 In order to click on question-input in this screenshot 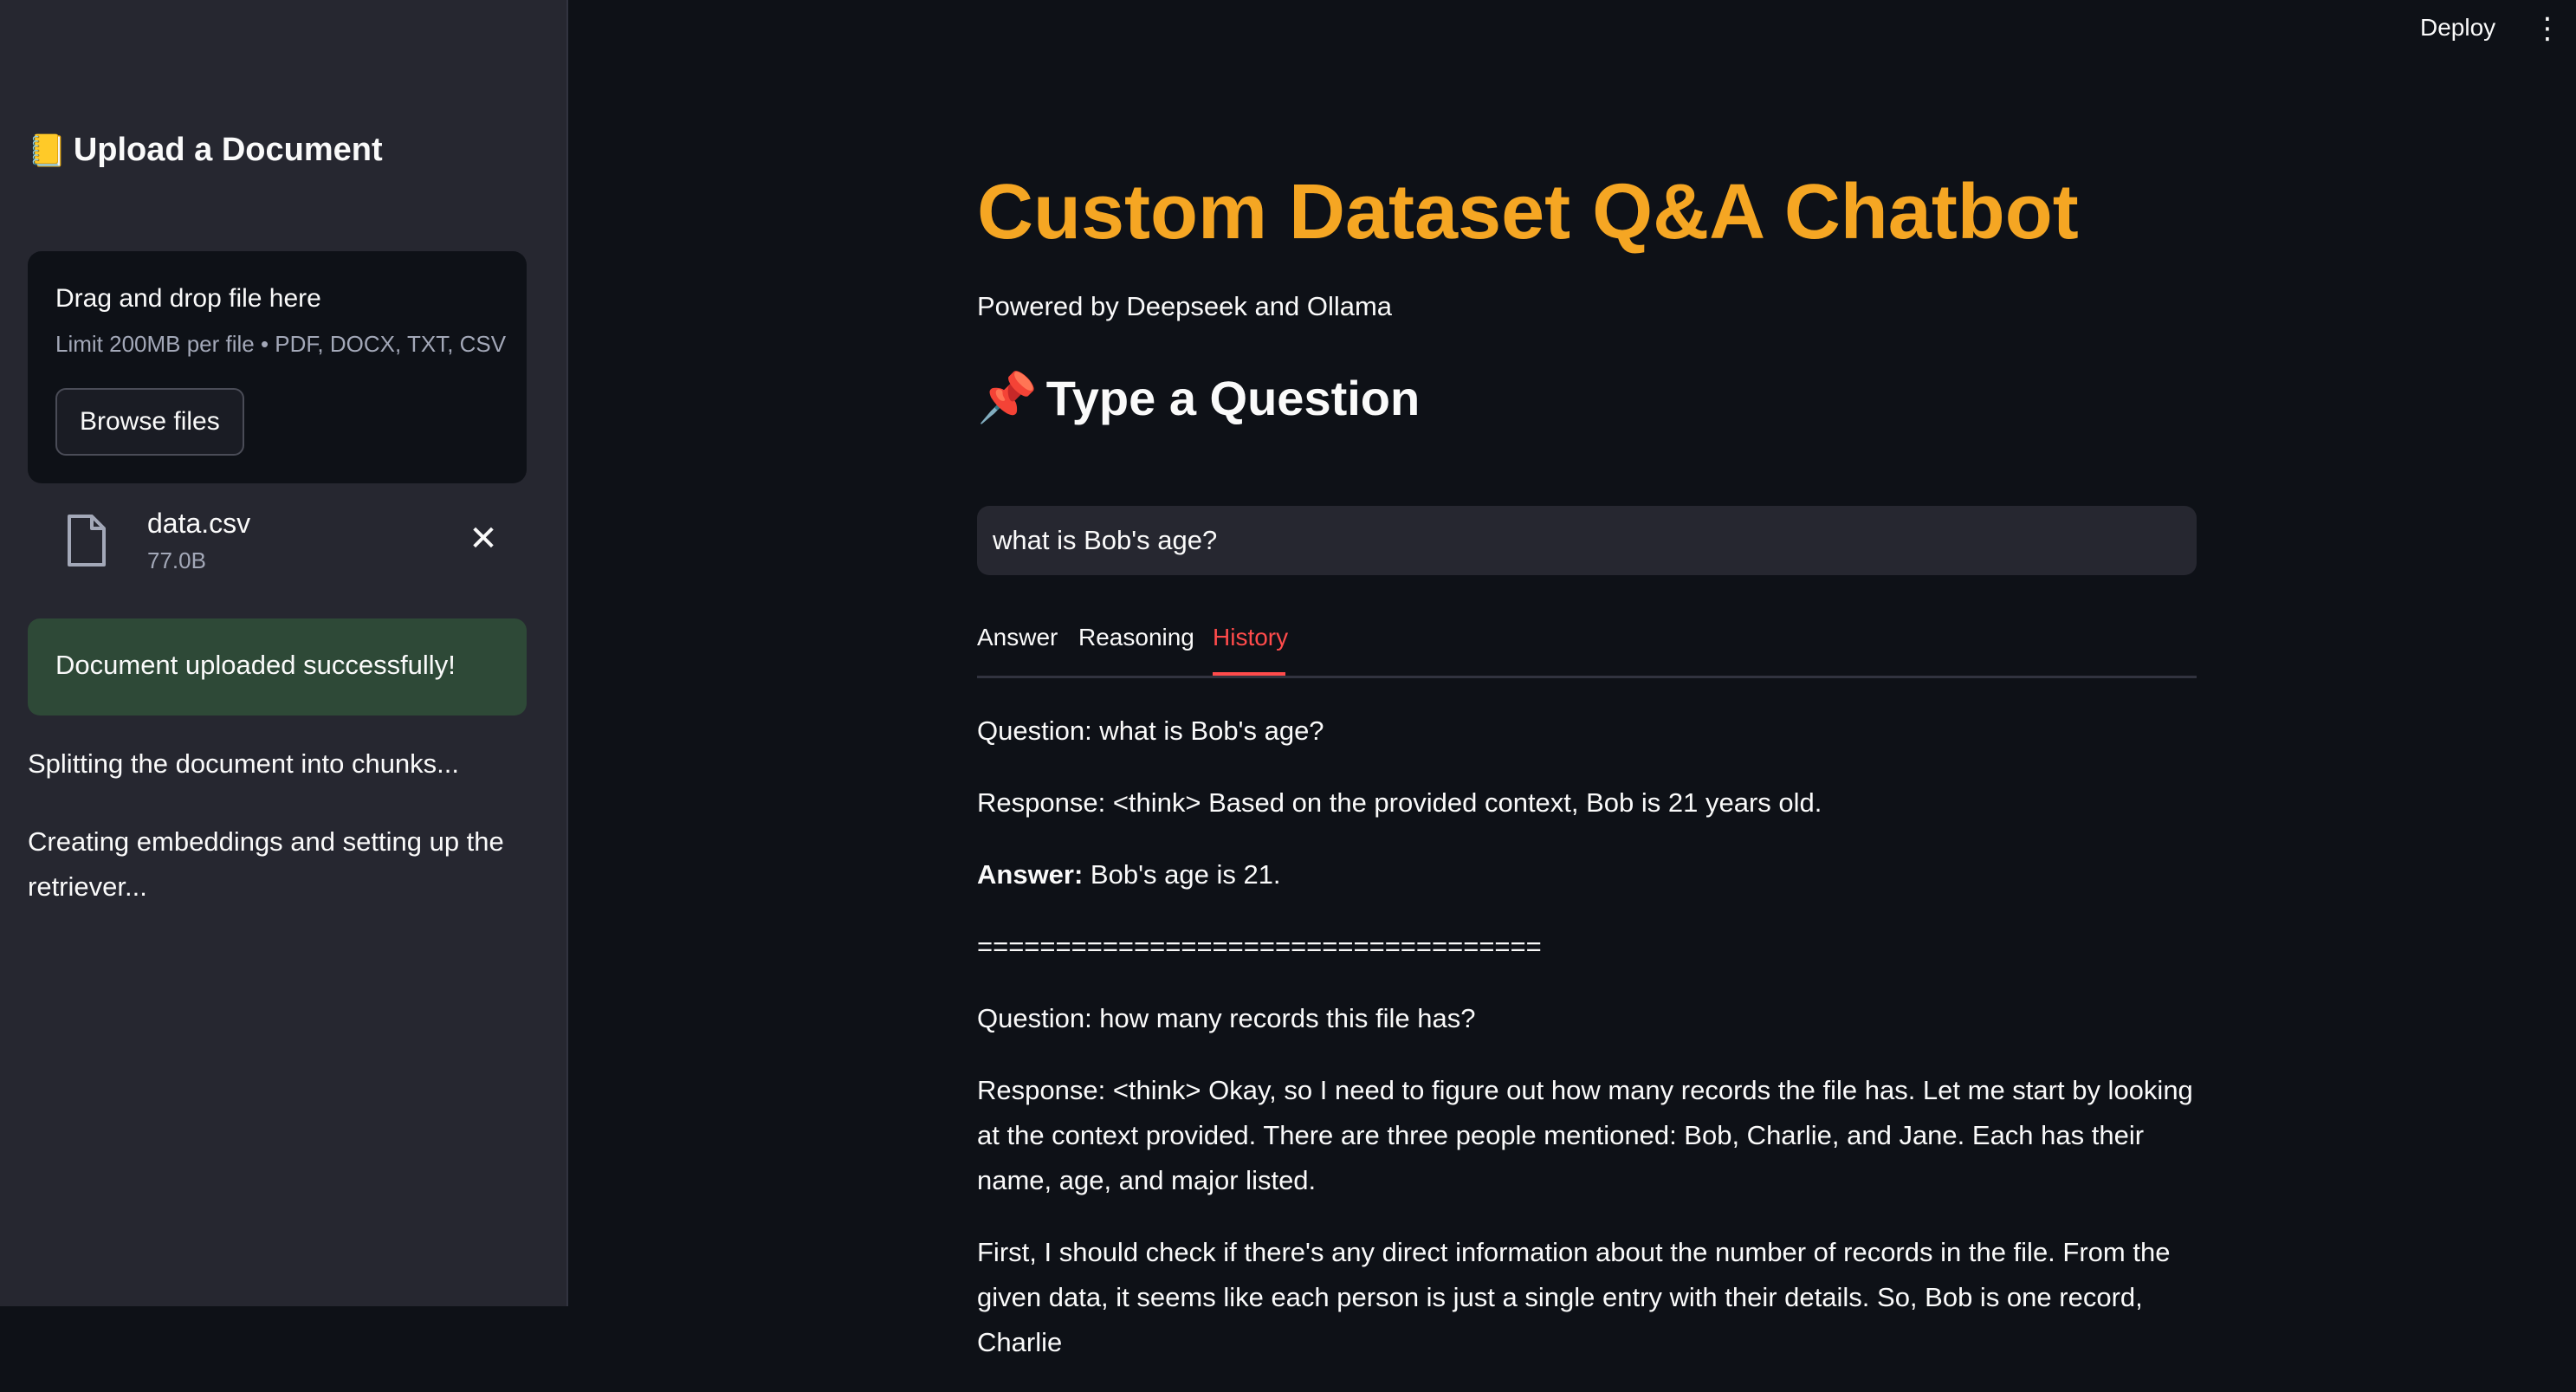, I will do `click(1587, 541)`.